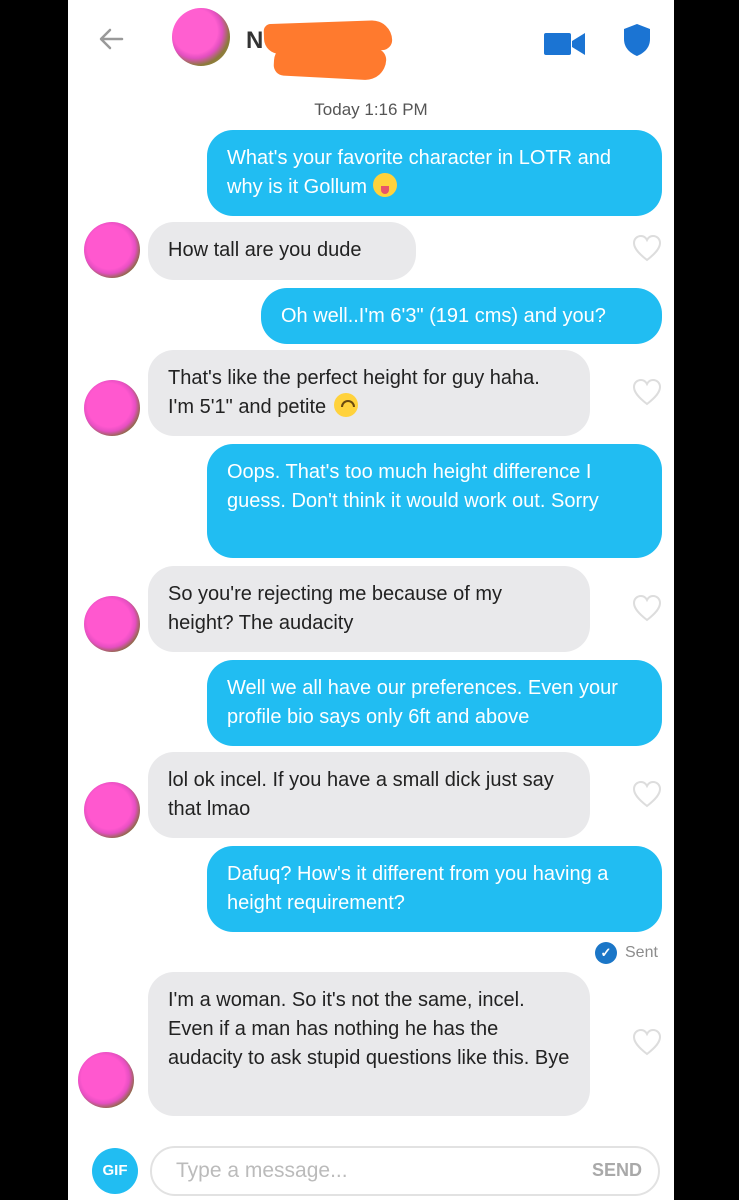 The height and width of the screenshot is (1200, 739). What do you see at coordinates (115, 1171) in the screenshot?
I see `gif-button: GIF` at bounding box center [115, 1171].